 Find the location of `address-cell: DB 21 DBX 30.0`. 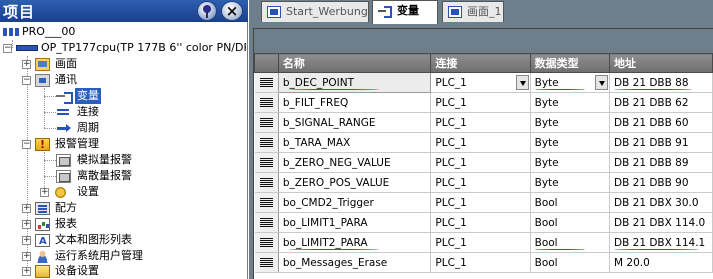

address-cell: DB 21 DBX 30.0 is located at coordinates (661, 202).